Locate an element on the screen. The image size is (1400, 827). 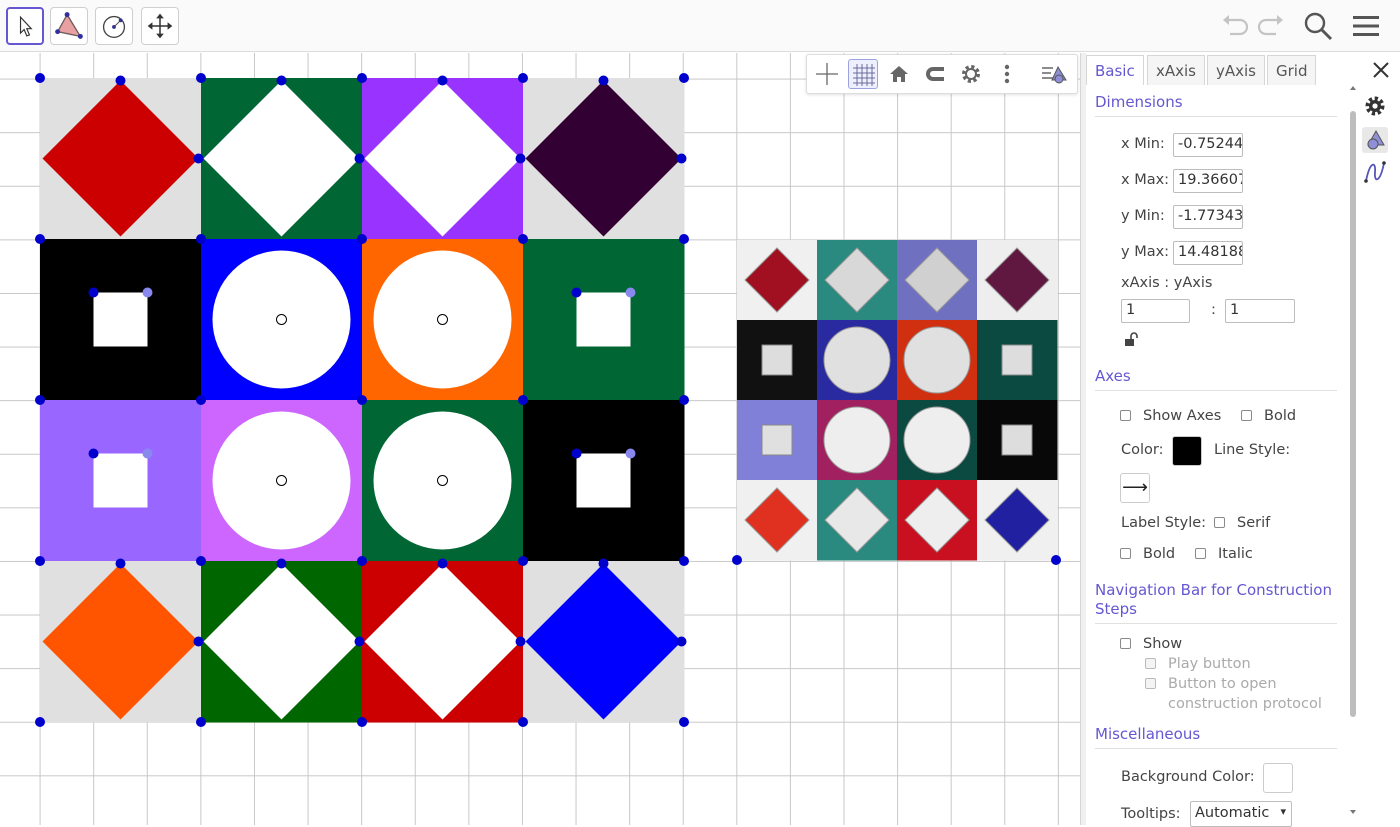
show-navigation-checkbox is located at coordinates (1125, 643).